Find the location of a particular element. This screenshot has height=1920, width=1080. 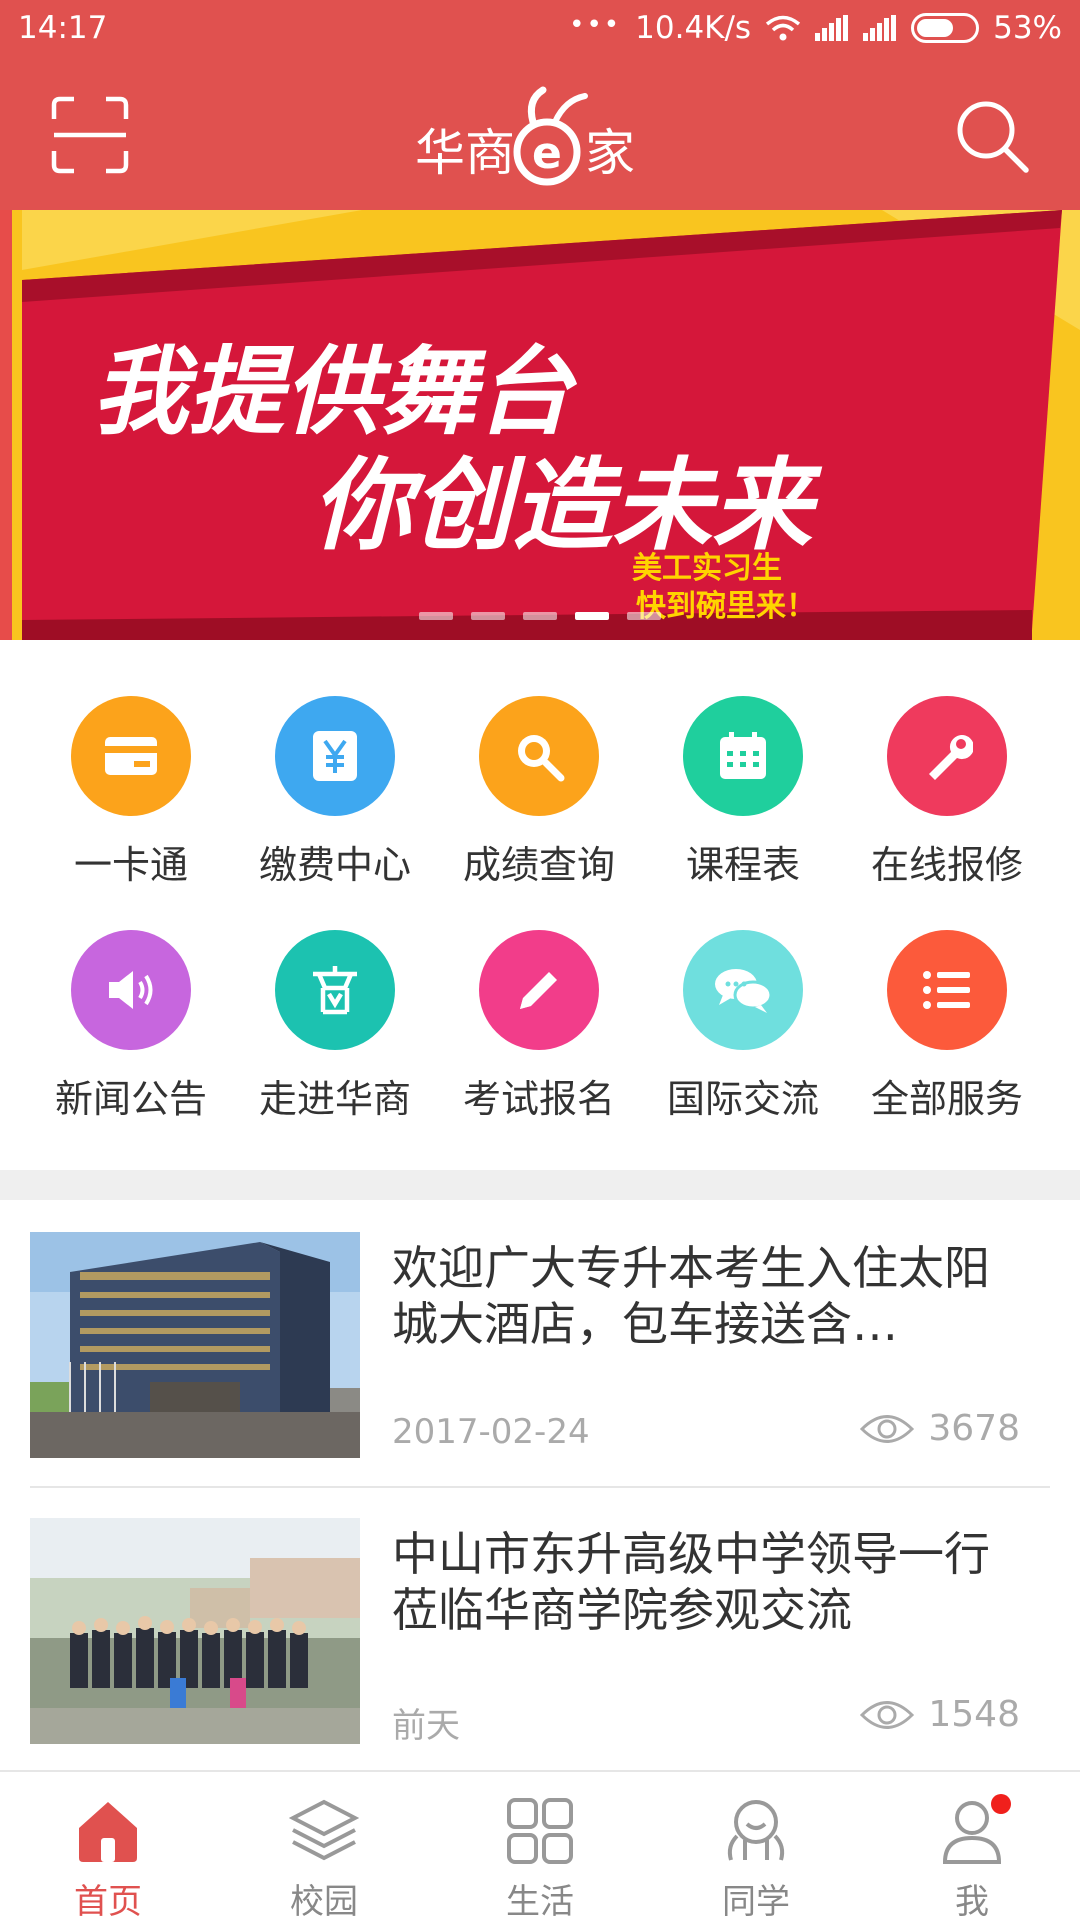

service-about-huashang: 走进华商 is located at coordinates (335, 1026).